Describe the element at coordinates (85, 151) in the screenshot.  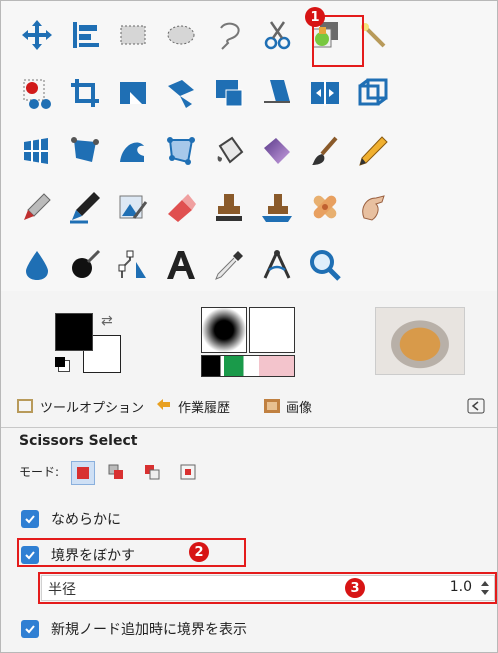
I see `warp-tool-icon` at that location.